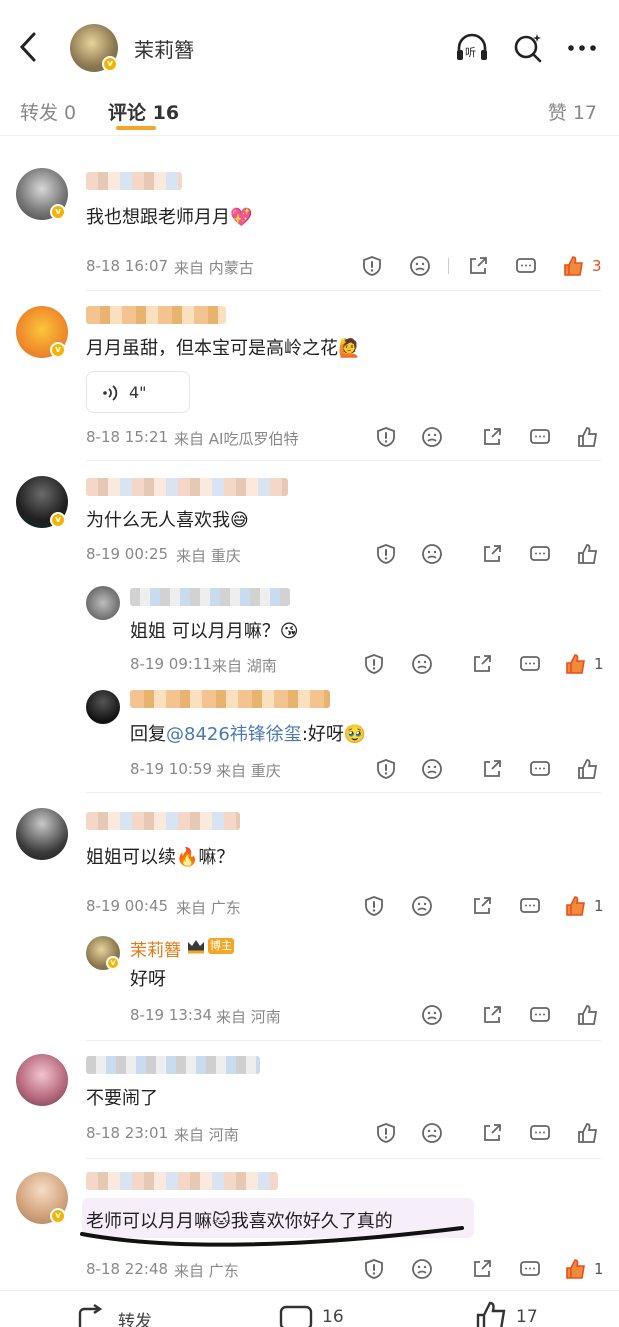 Image resolution: width=619 pixels, height=1327 pixels. What do you see at coordinates (127, 1269) in the screenshot?
I see `comment-time: 8-18 22:48` at bounding box center [127, 1269].